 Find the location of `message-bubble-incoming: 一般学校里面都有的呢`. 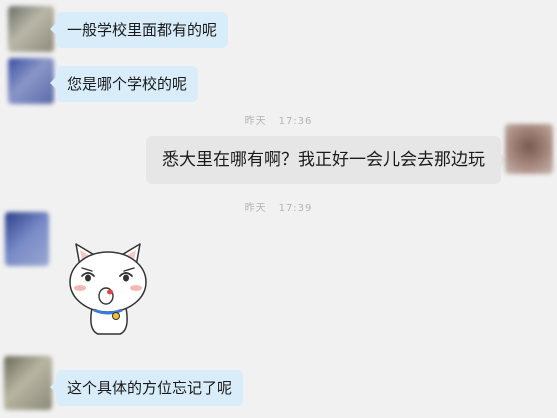

message-bubble-incoming: 一般学校里面都有的呢 is located at coordinates (139, 30).